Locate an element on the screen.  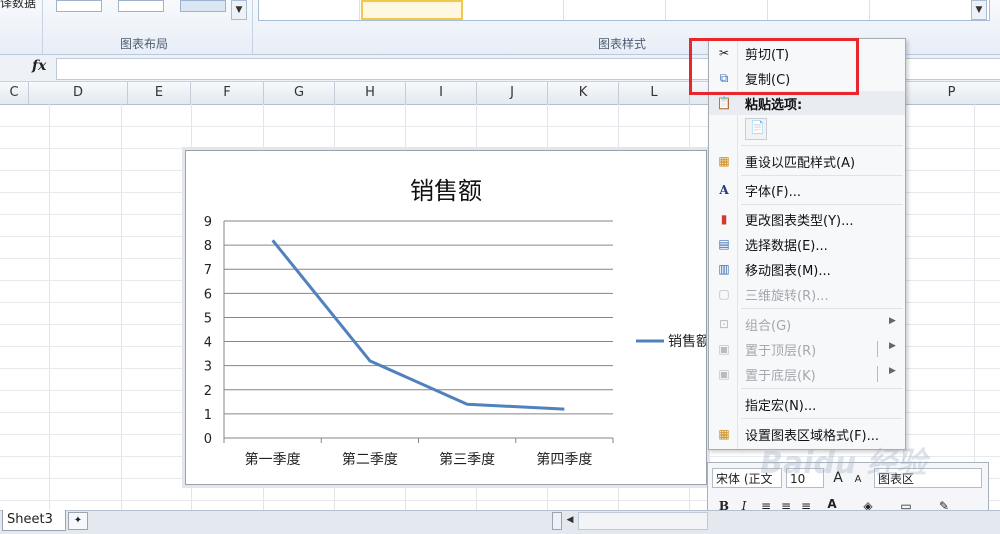
column-header-K: K is located at coordinates (583, 93).